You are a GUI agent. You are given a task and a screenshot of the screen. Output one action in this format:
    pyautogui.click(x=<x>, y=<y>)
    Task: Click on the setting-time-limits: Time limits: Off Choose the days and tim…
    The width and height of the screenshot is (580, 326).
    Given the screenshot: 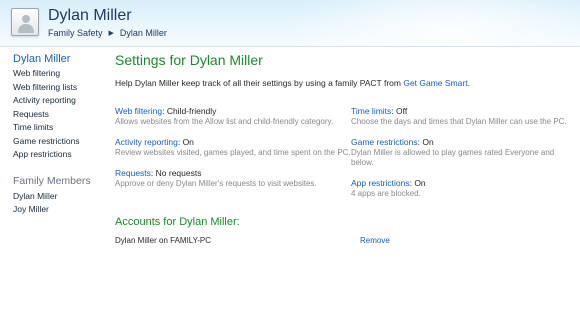 What is the action you would take?
    pyautogui.click(x=463, y=116)
    